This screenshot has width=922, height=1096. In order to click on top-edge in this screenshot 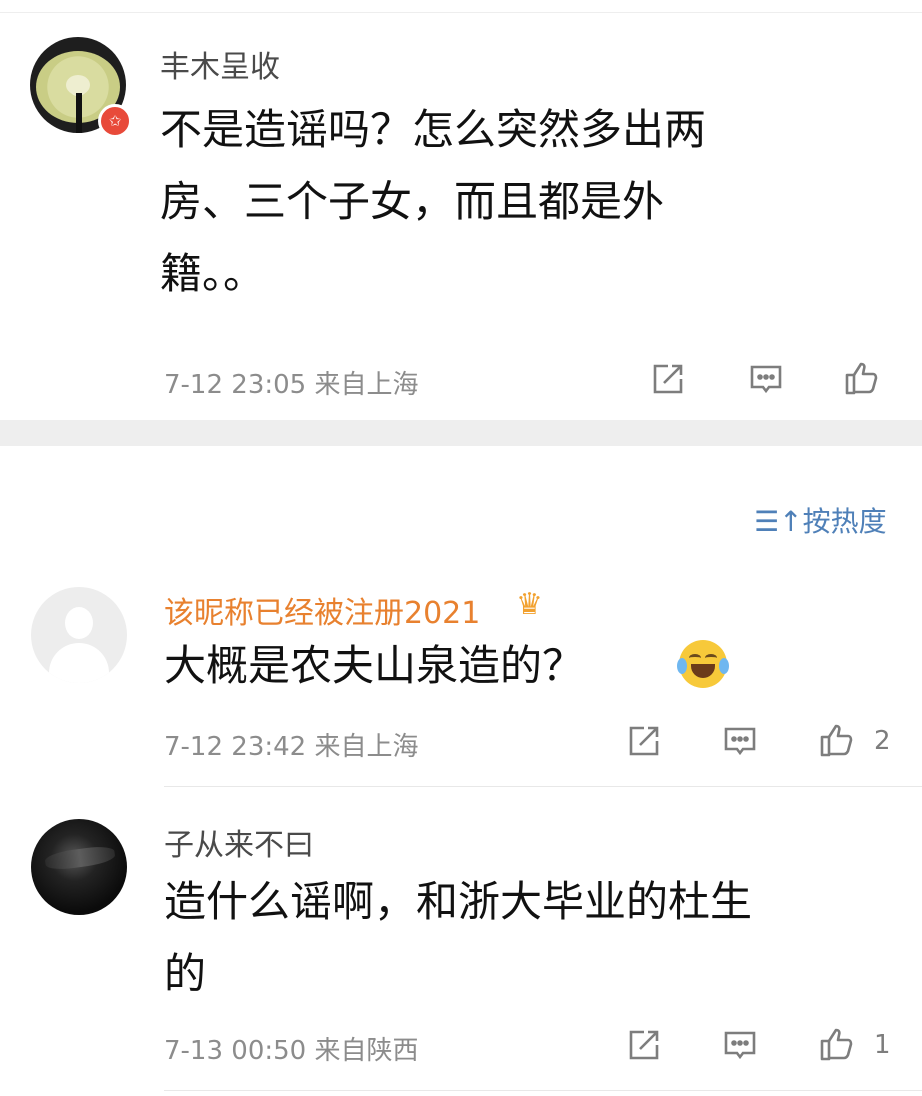, I will do `click(461, 6)`.